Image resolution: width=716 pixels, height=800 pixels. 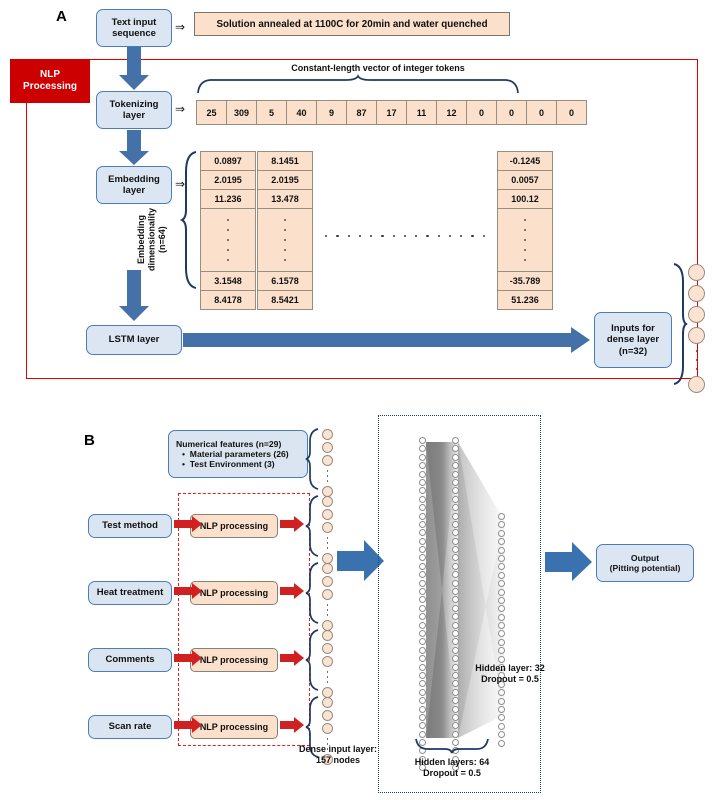 What do you see at coordinates (680, 324) in the screenshot?
I see `panel-a-output-brace-icon` at bounding box center [680, 324].